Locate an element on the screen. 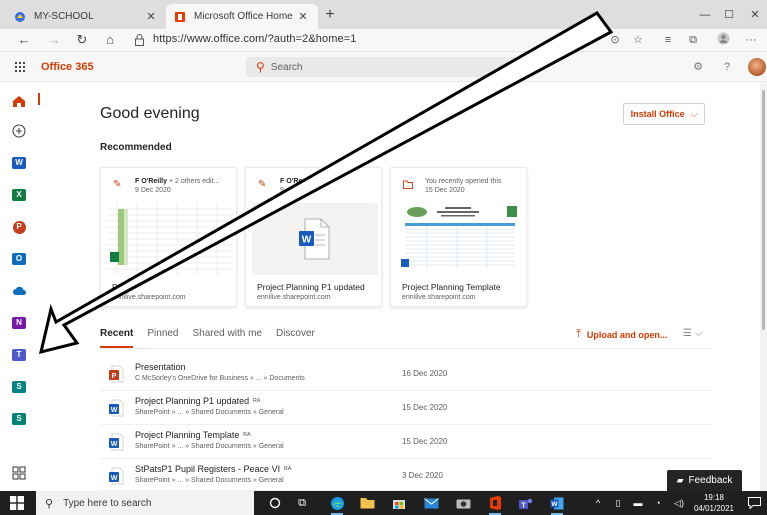  refresh-icon: ↻ is located at coordinates (82, 40).